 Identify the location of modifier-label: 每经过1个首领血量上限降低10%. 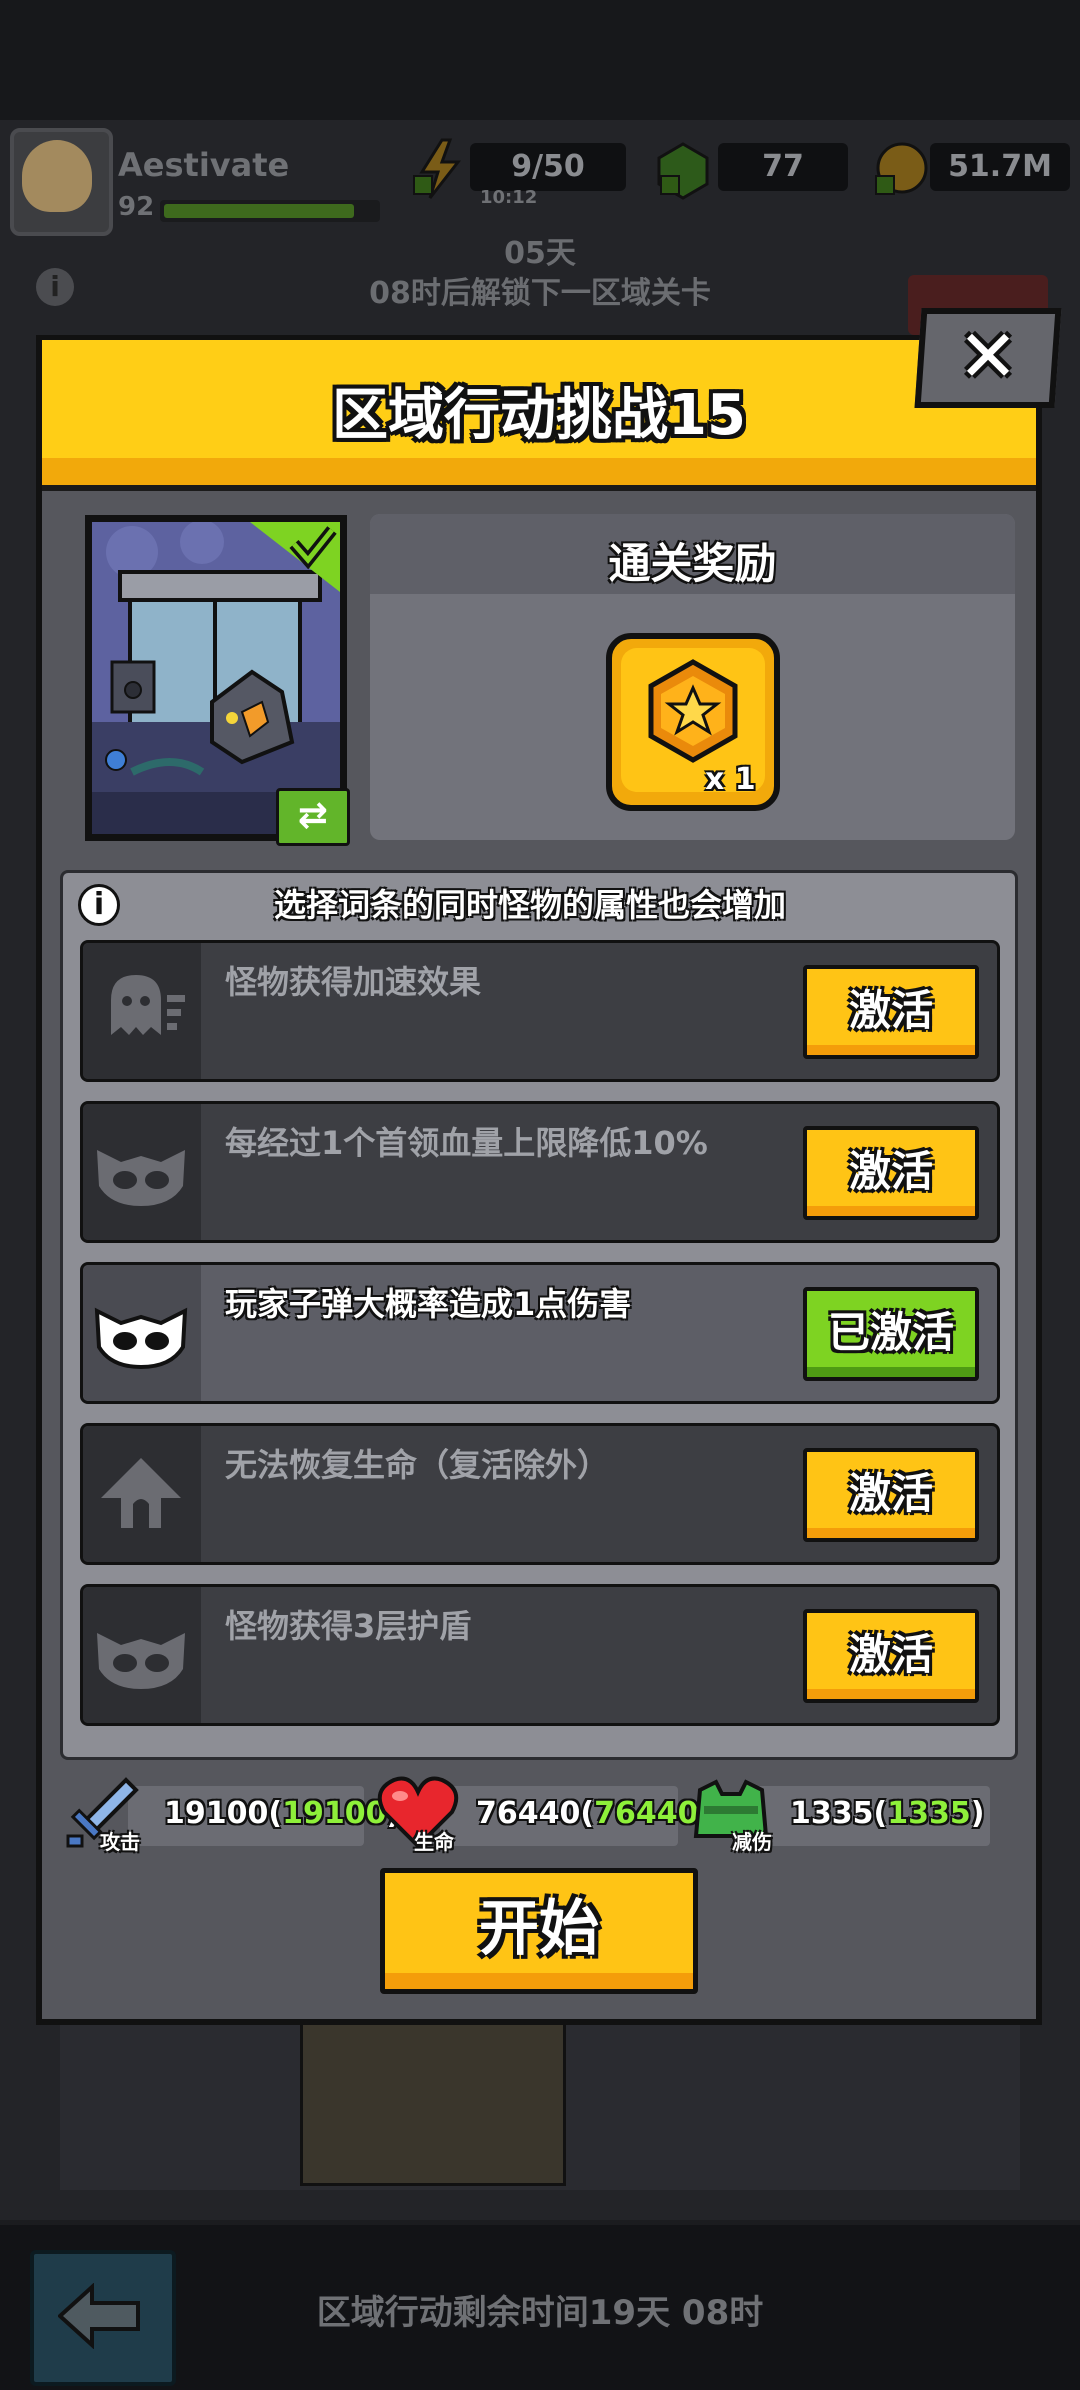
(466, 1143).